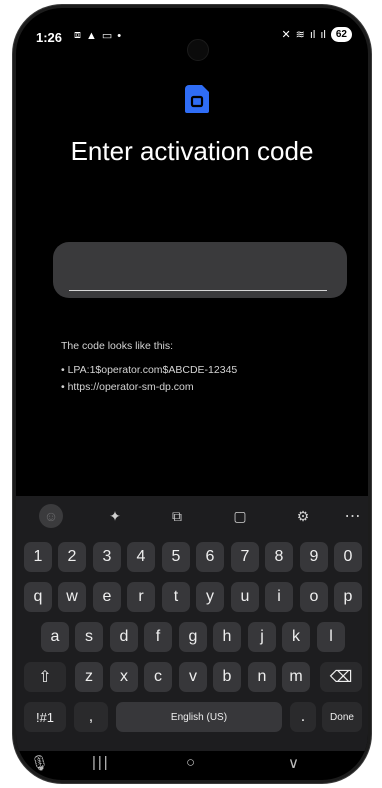 The image size is (382, 788). Describe the element at coordinates (342, 717) in the screenshot. I see `done-key: Done` at that location.